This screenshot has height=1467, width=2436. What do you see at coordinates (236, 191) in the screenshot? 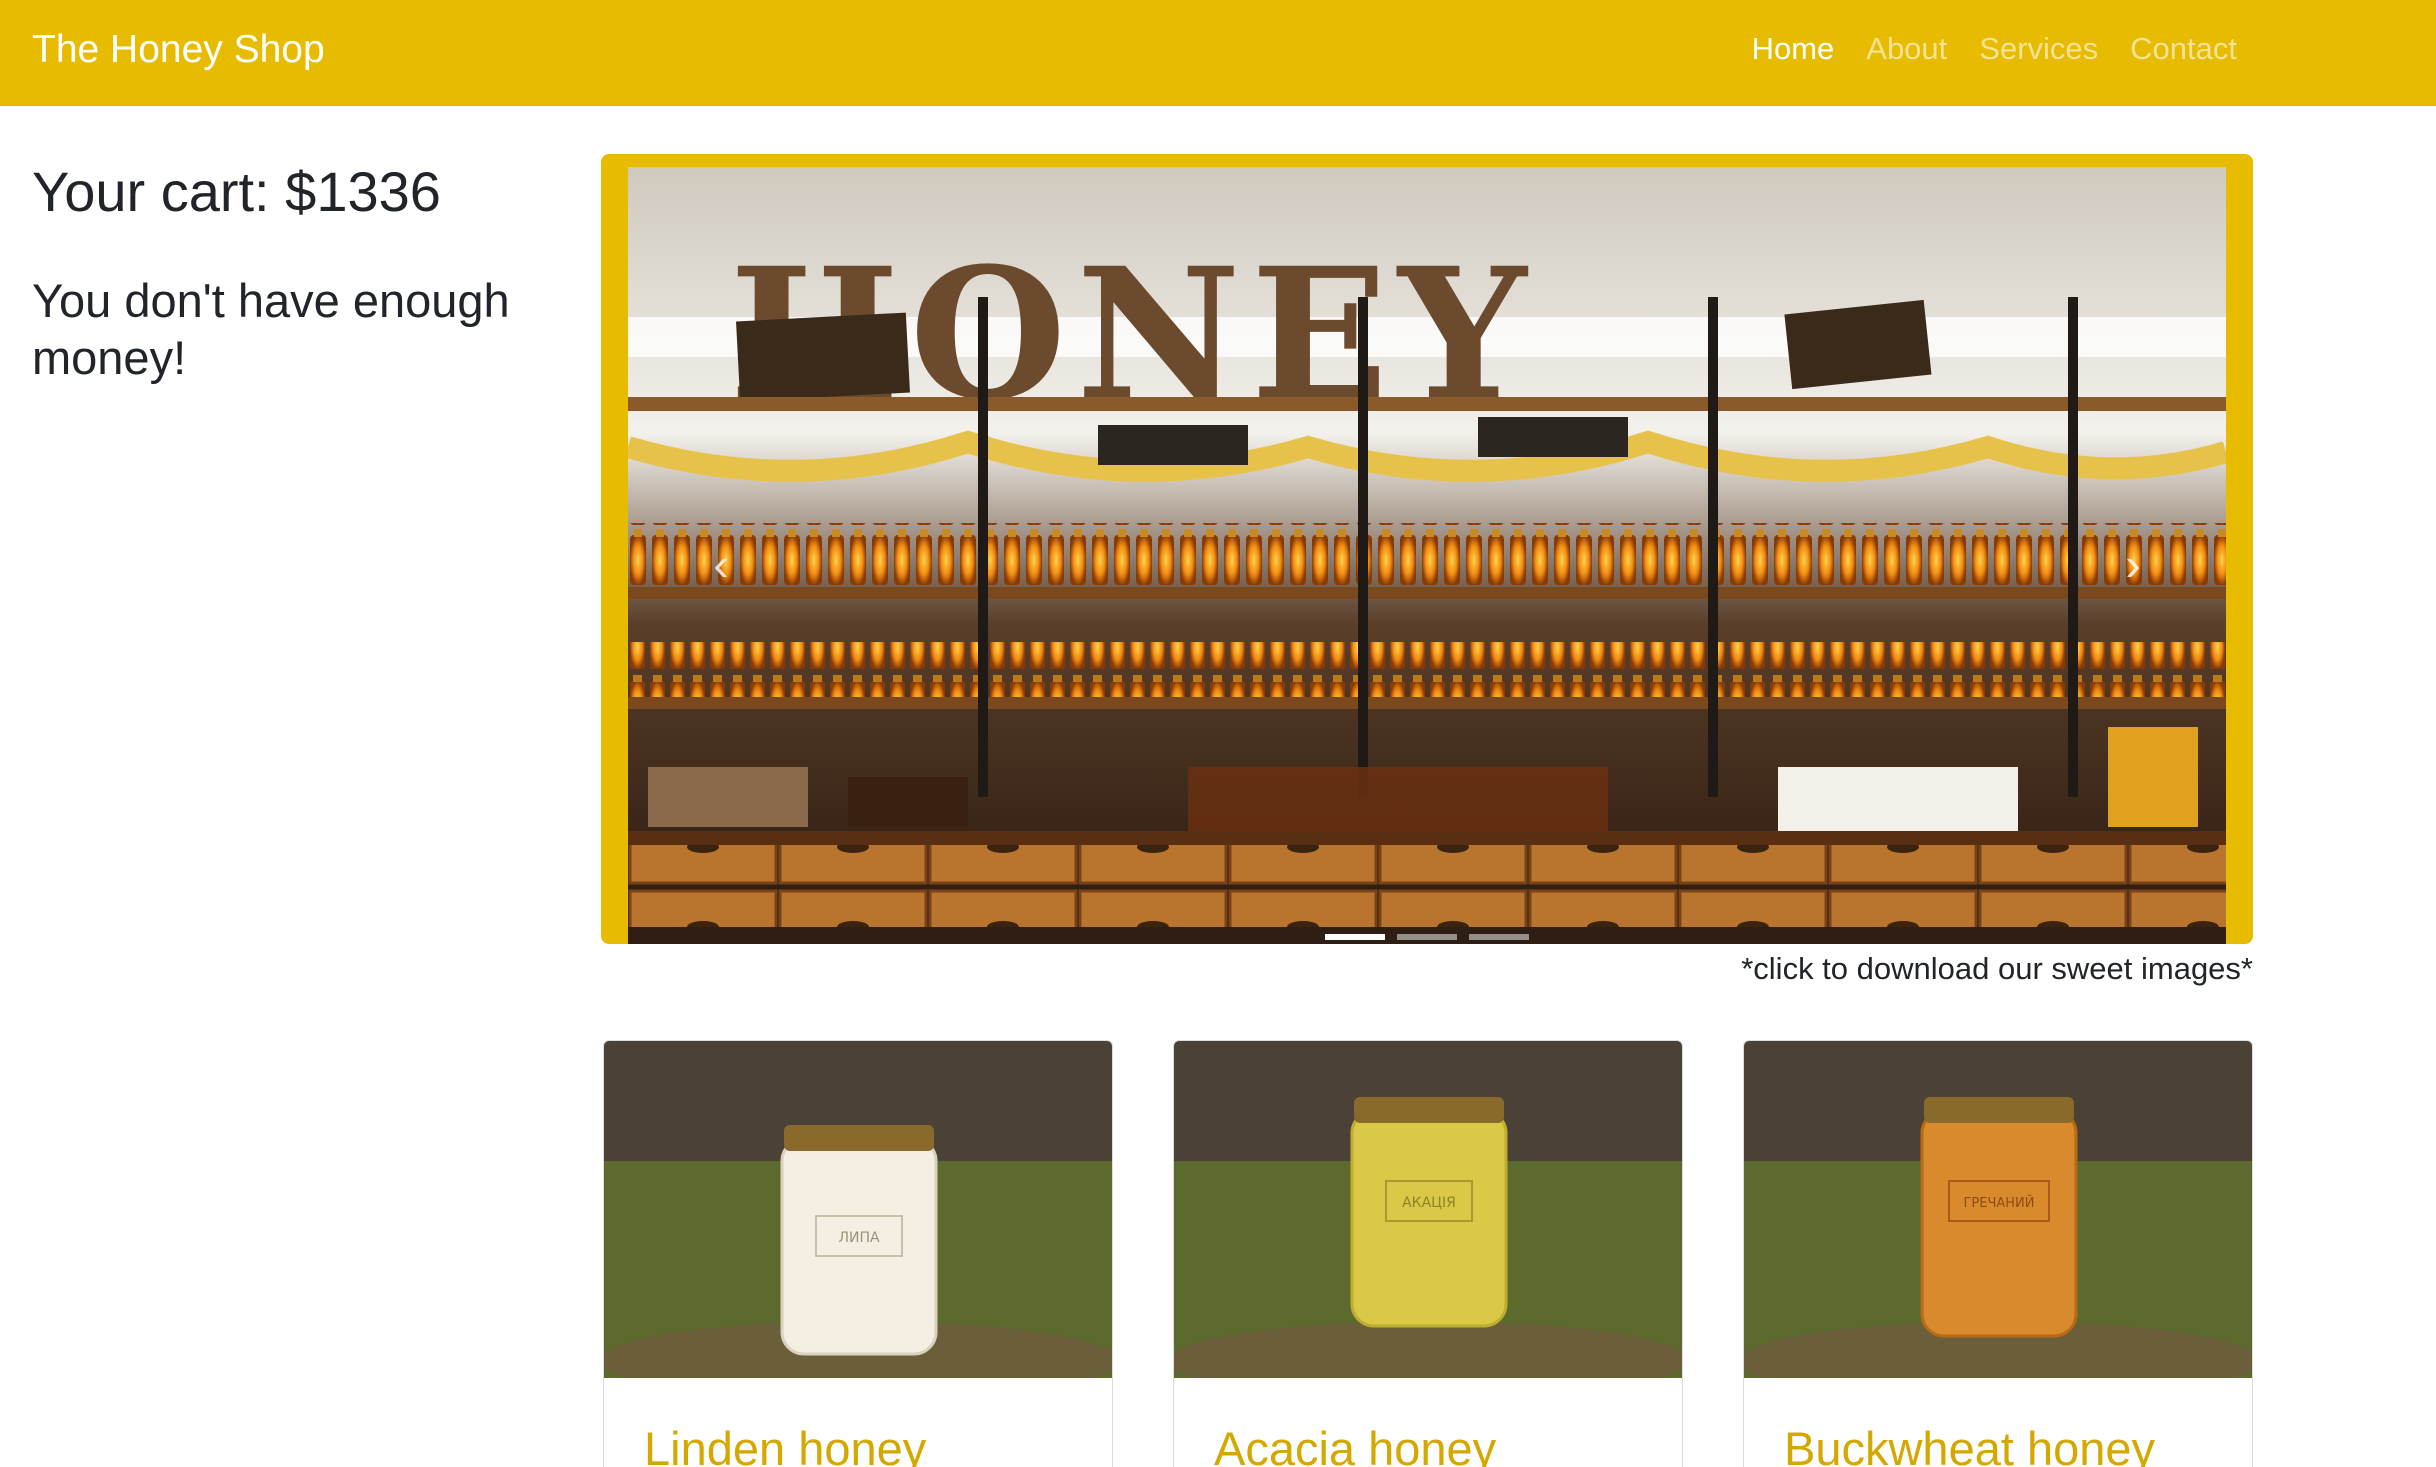
I see `cart-total: Your cart: $1336` at bounding box center [236, 191].